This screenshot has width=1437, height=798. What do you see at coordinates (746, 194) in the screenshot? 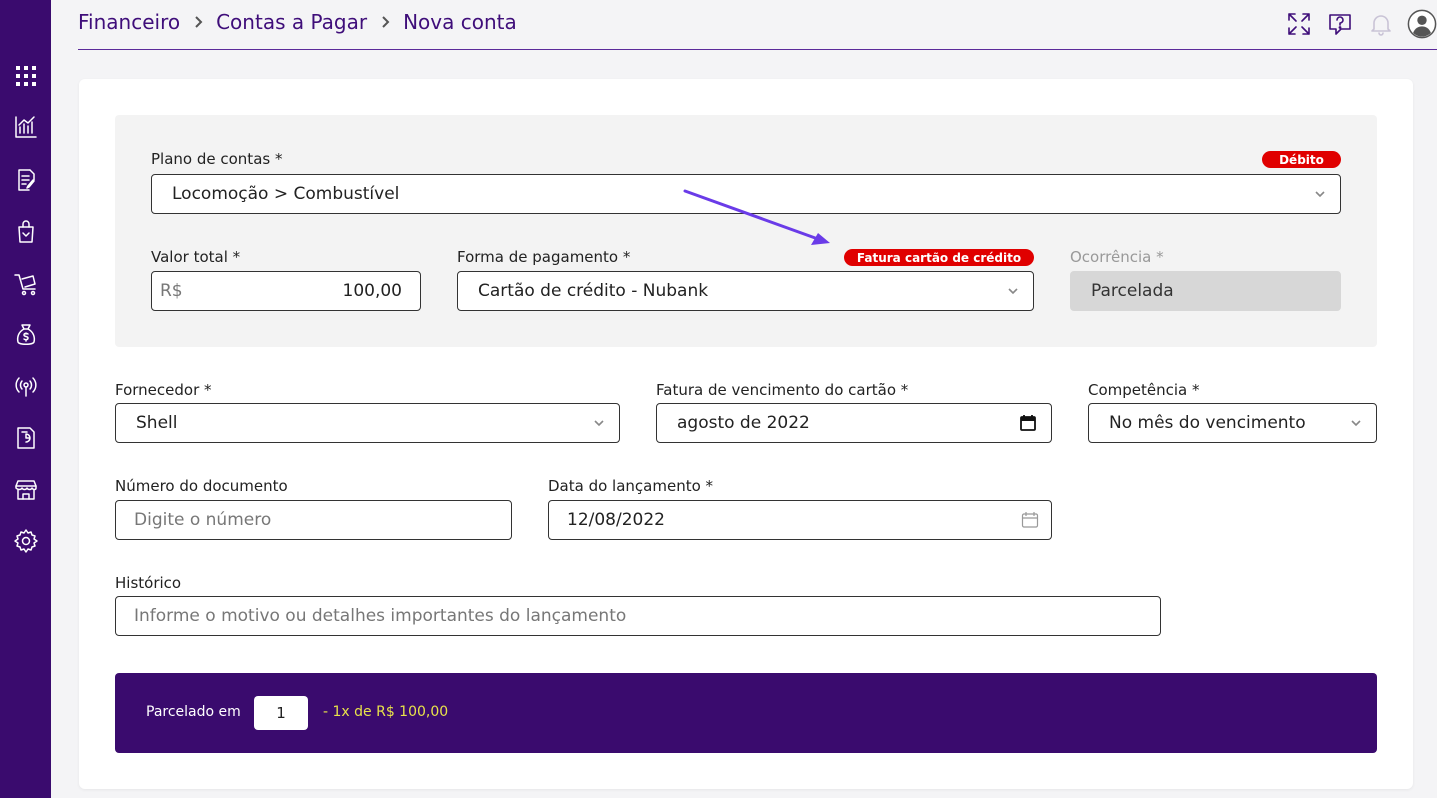
I see `plano-contas-select: Locomoção > Combustível` at bounding box center [746, 194].